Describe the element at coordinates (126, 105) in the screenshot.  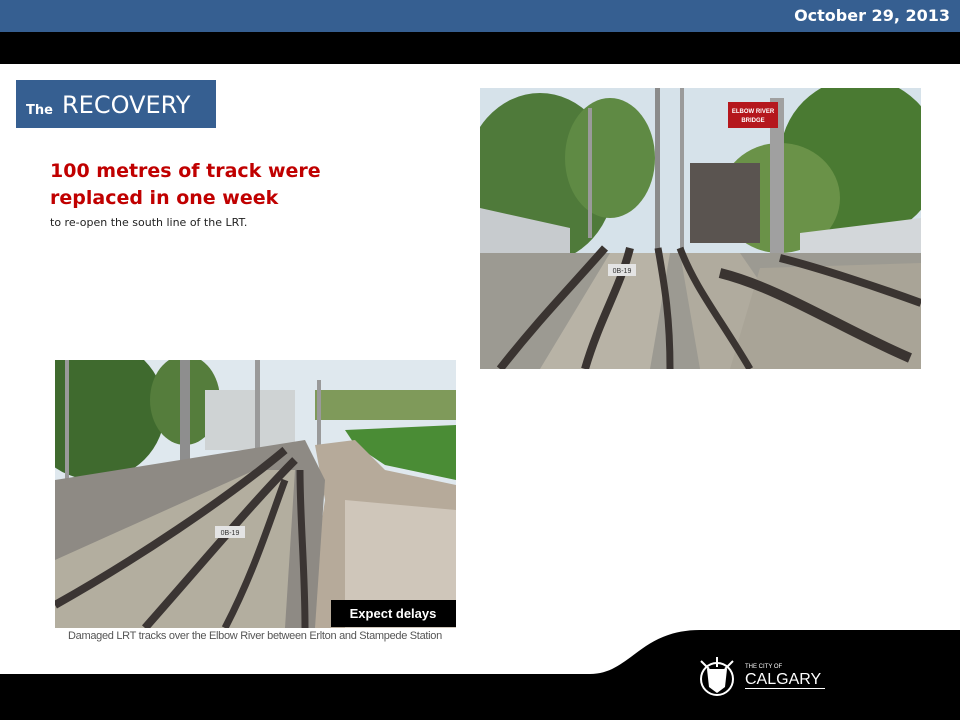
I see `section-title: RECOVERY` at that location.